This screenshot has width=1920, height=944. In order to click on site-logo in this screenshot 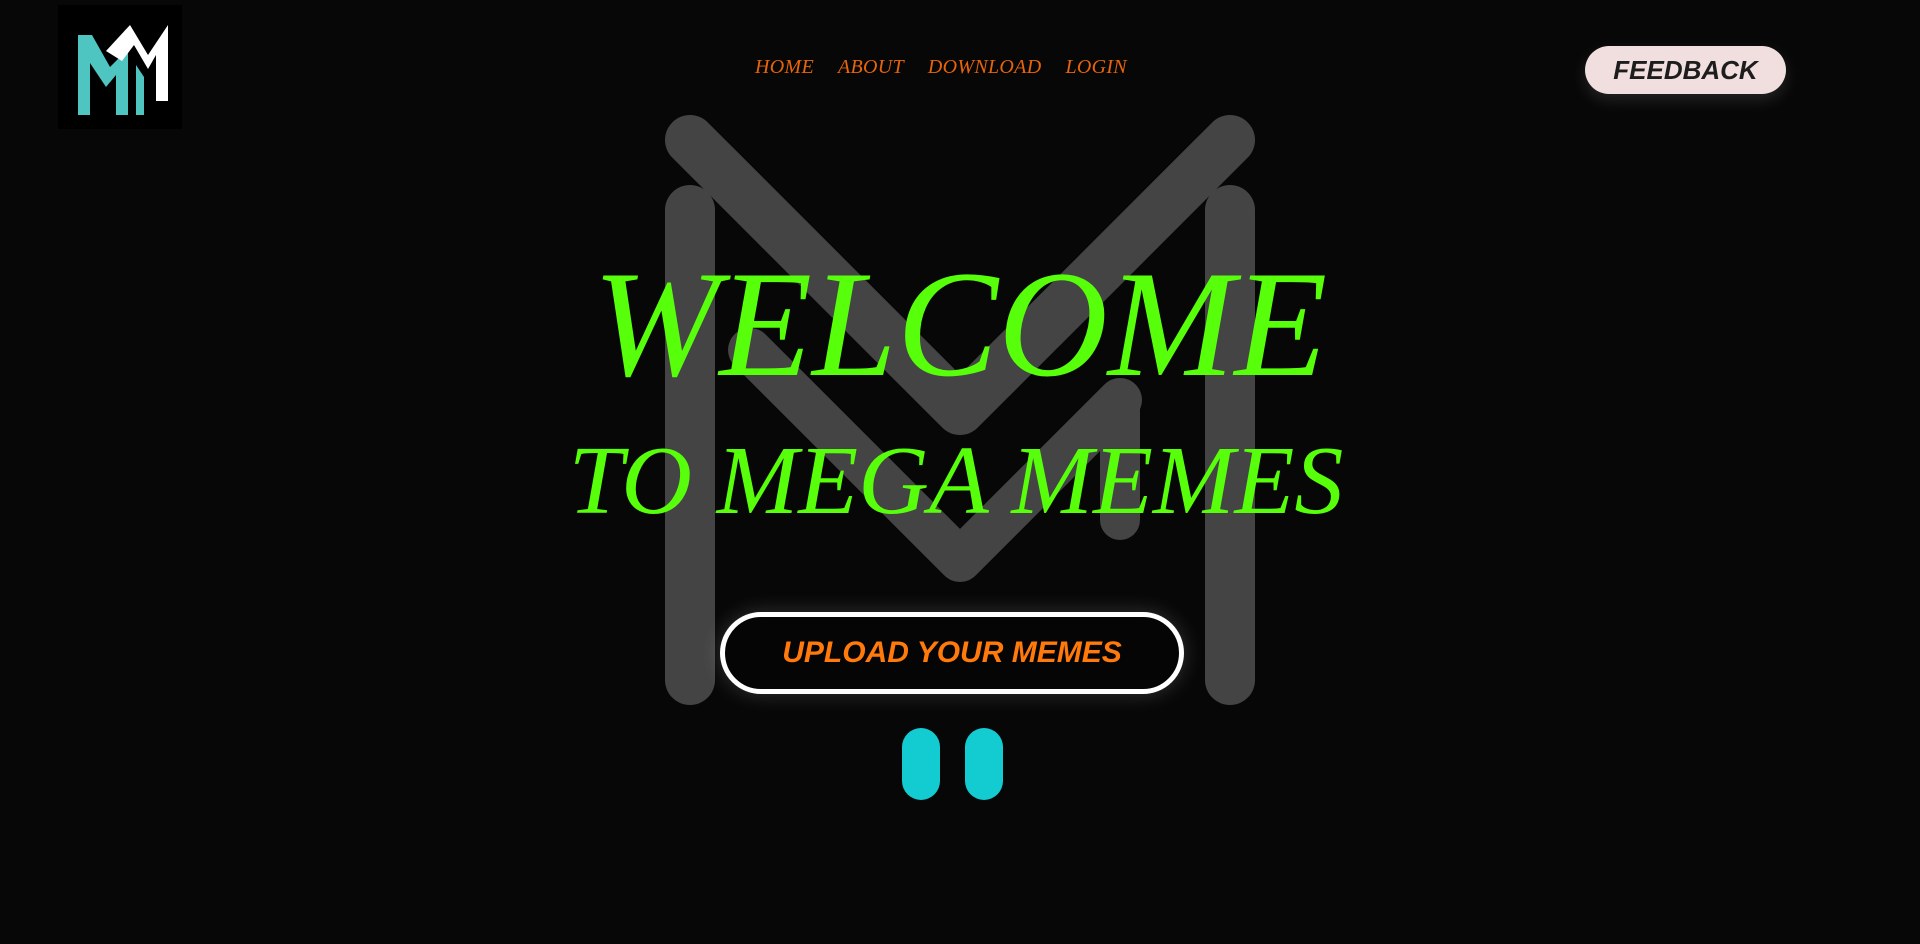, I will do `click(120, 67)`.